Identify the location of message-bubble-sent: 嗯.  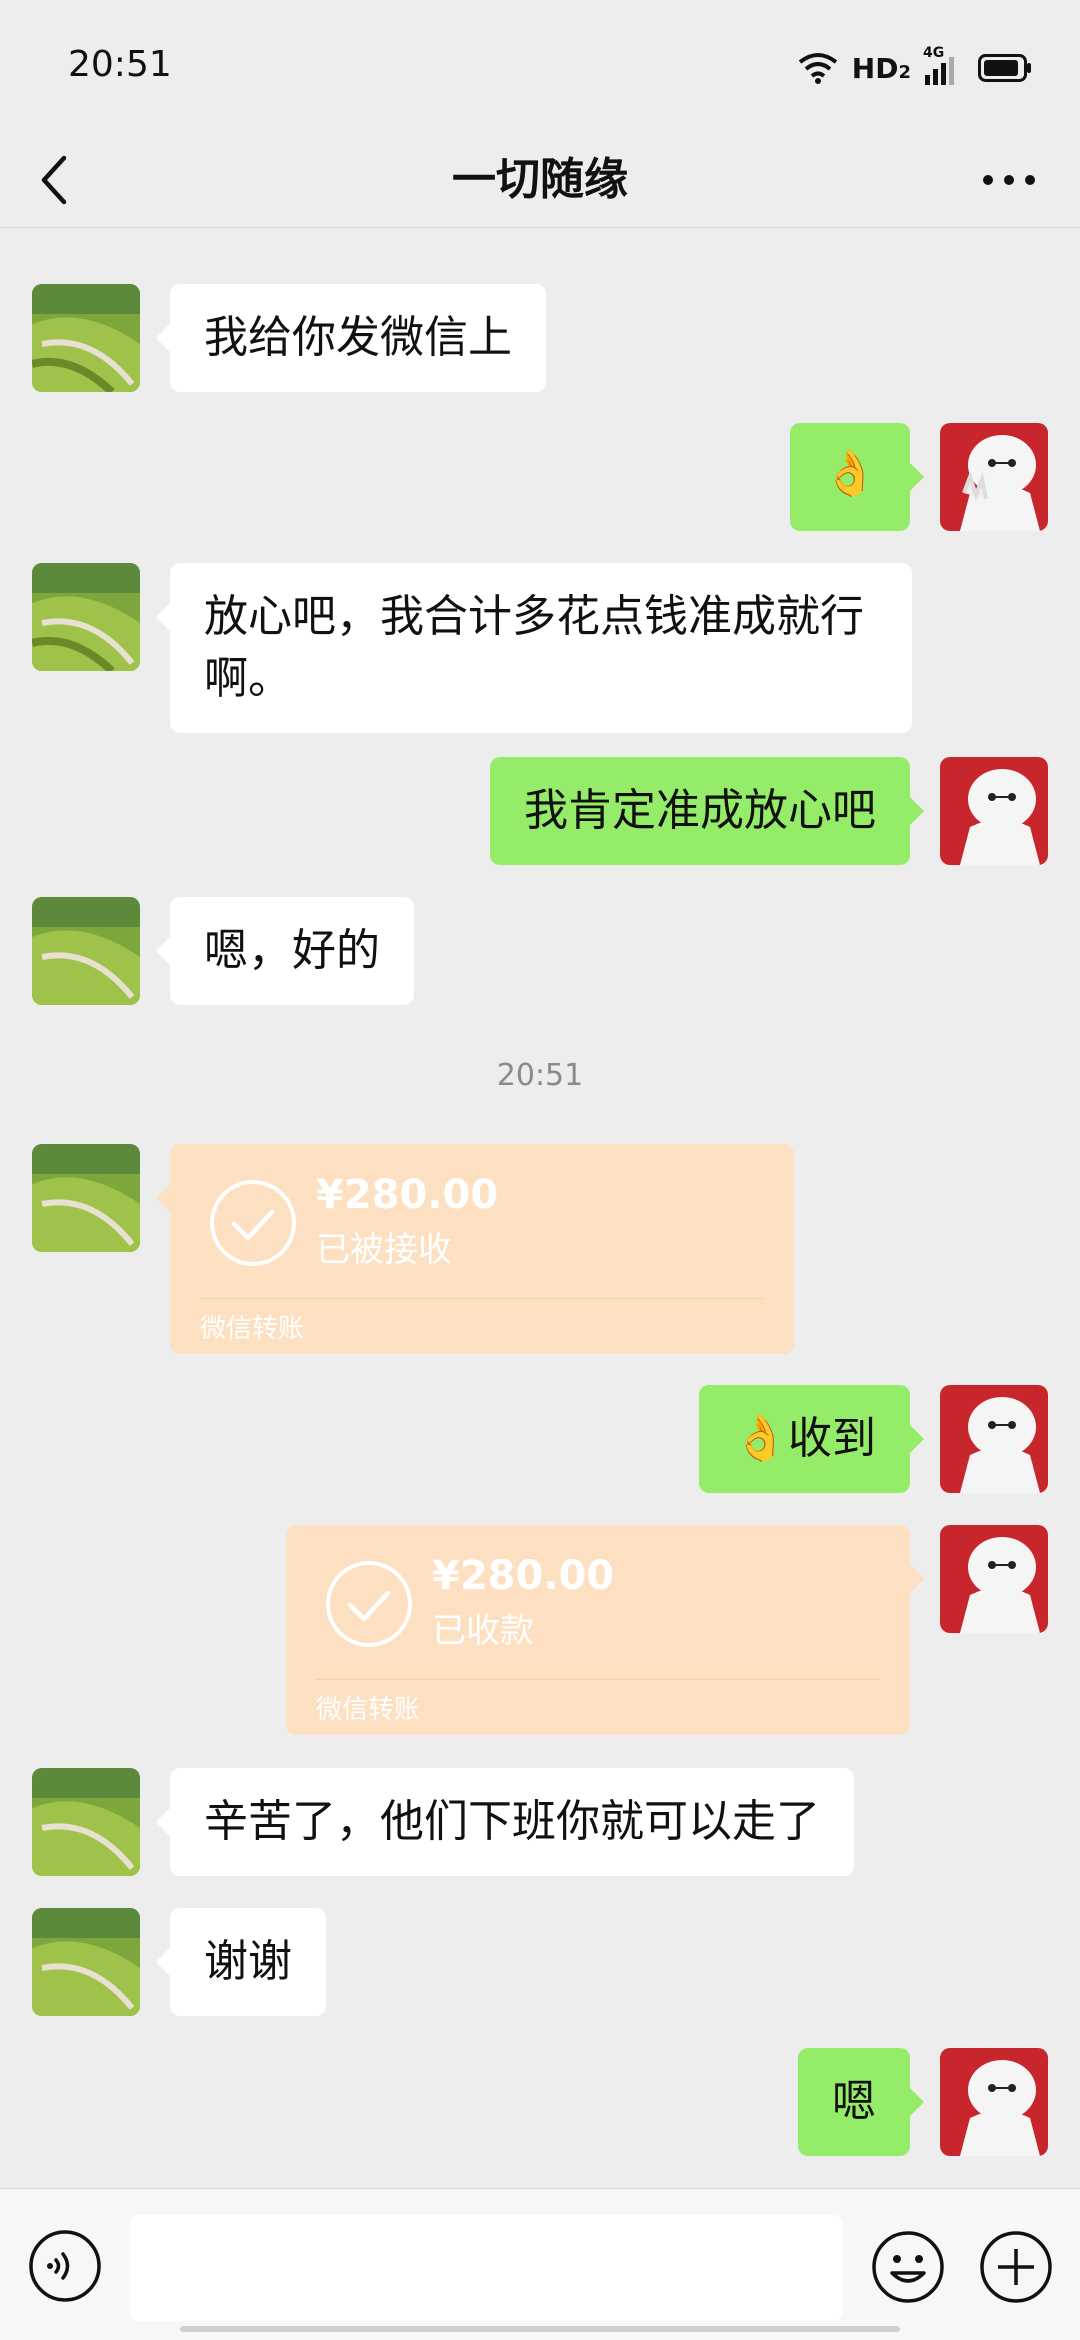
(861, 2102).